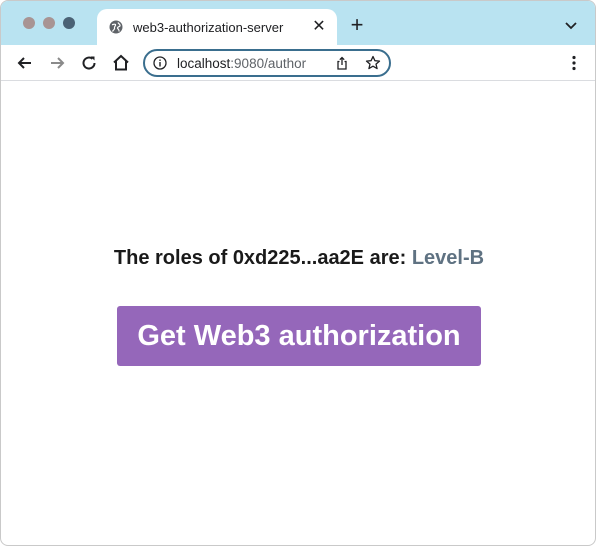  What do you see at coordinates (260, 258) in the screenshot?
I see `roles-label: The roles of 0xd225...aa2E are:` at bounding box center [260, 258].